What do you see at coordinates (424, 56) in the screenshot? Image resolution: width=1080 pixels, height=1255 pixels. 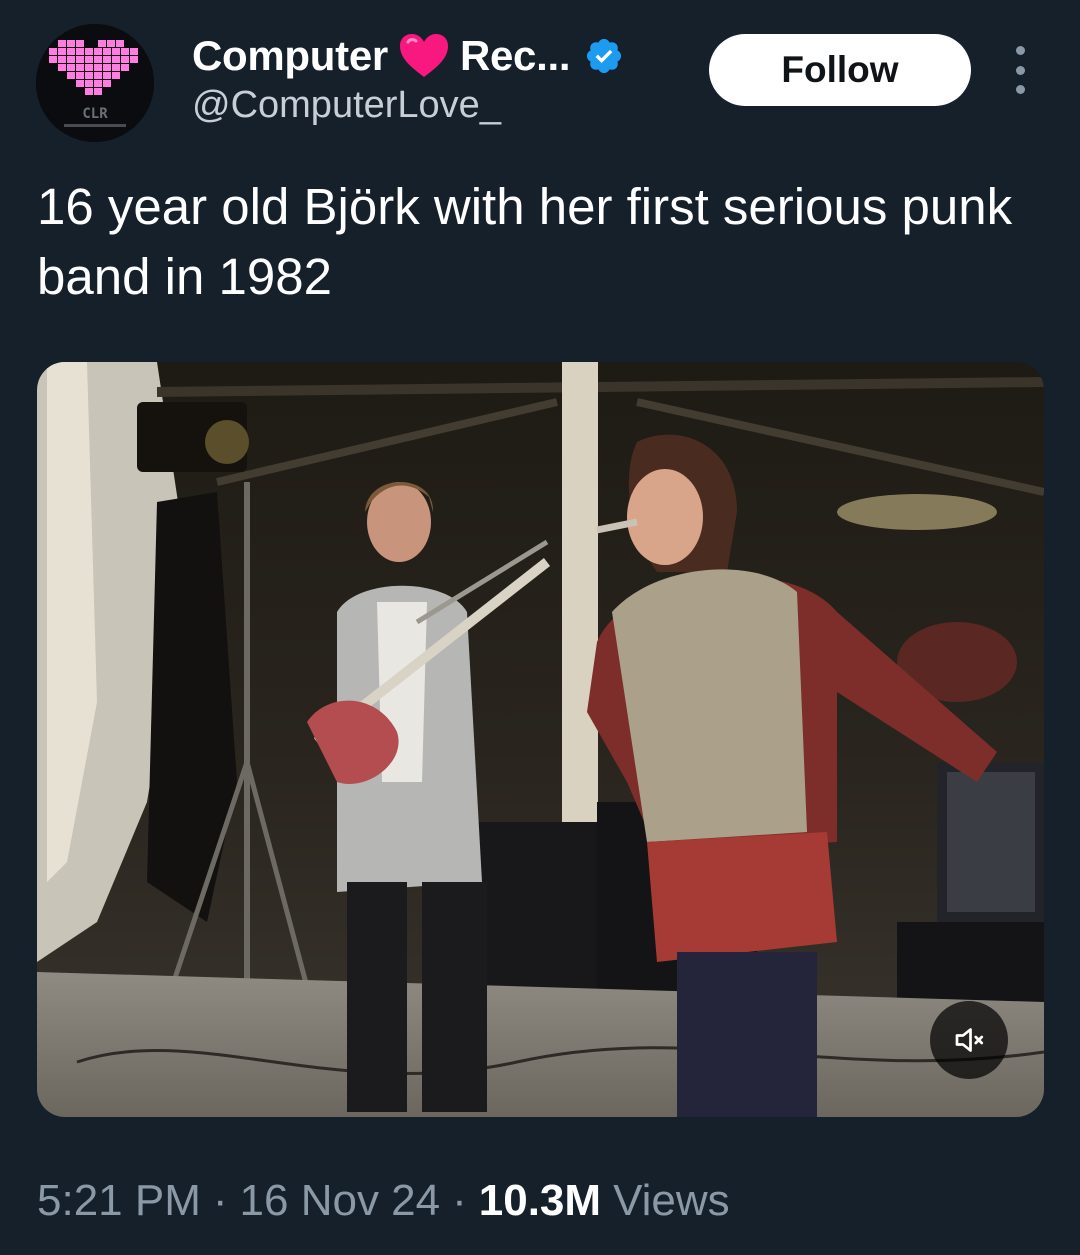 I see `heart-icon` at bounding box center [424, 56].